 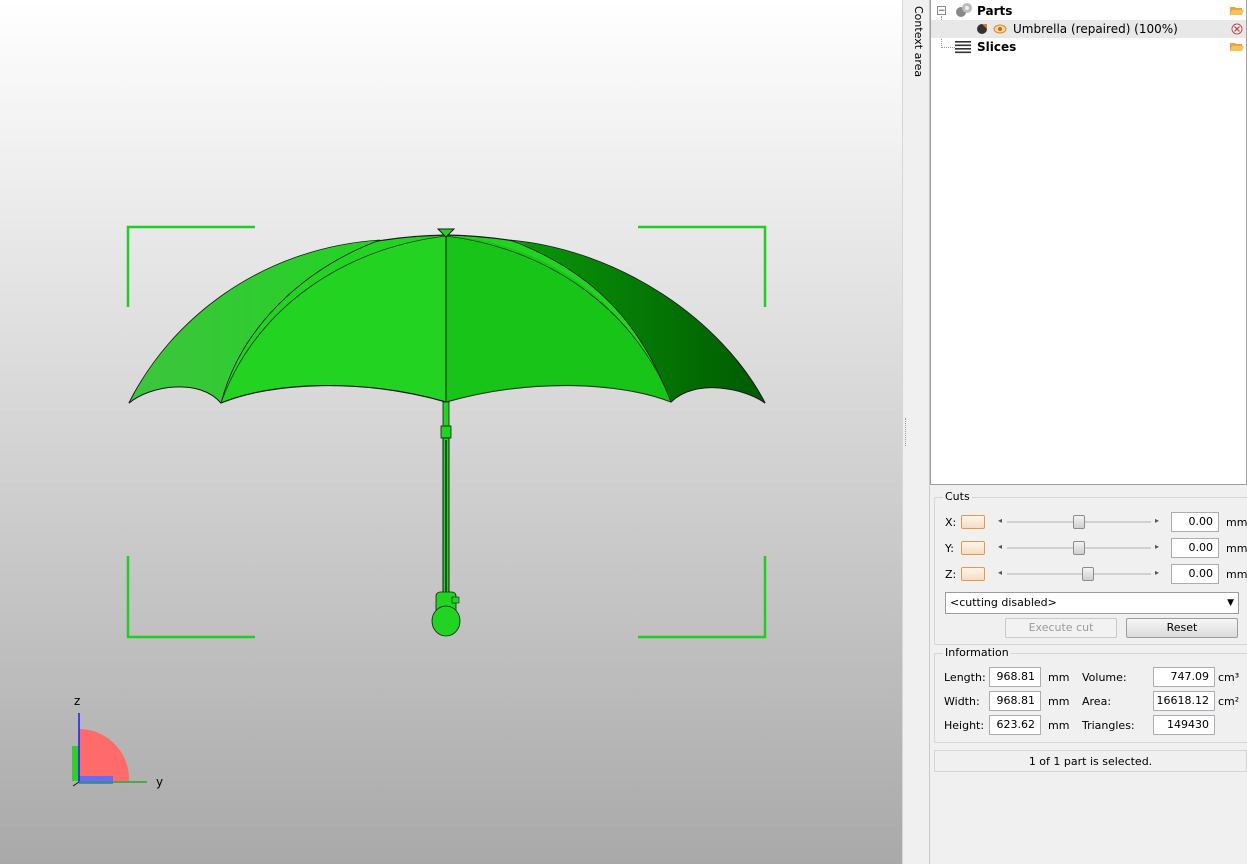 I want to click on axis-x-quarter, so click(x=104, y=754).